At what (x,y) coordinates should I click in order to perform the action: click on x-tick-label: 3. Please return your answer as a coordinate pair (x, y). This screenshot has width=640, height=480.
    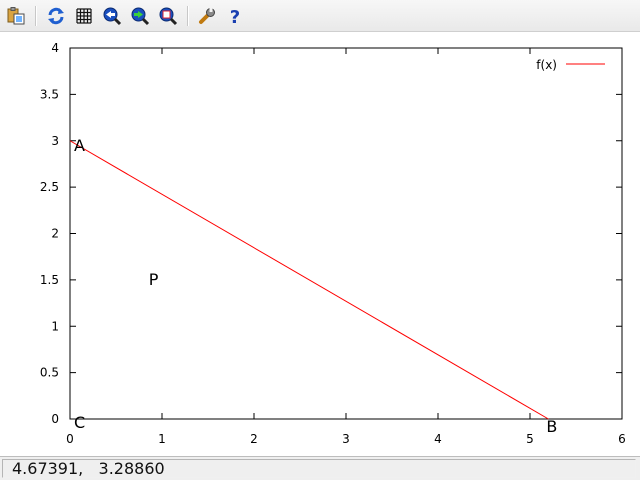
    Looking at the image, I should click on (346, 439).